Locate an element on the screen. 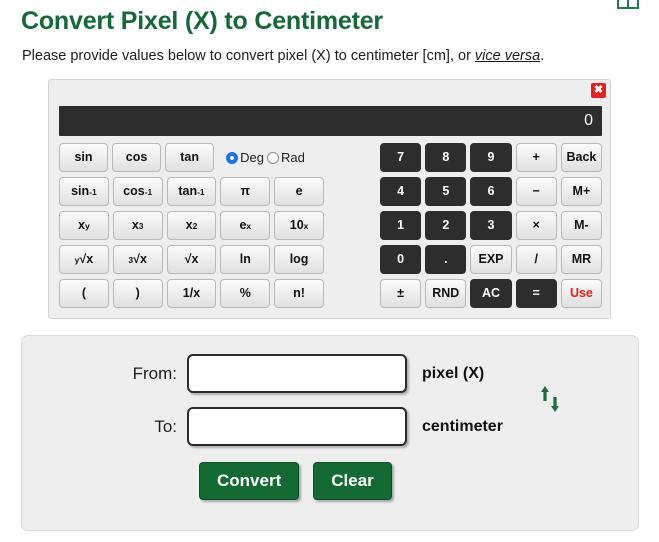 Image resolution: width=659 pixels, height=542 pixels. number-key-row-4: 0 . EXP / MR is located at coordinates (491, 259).